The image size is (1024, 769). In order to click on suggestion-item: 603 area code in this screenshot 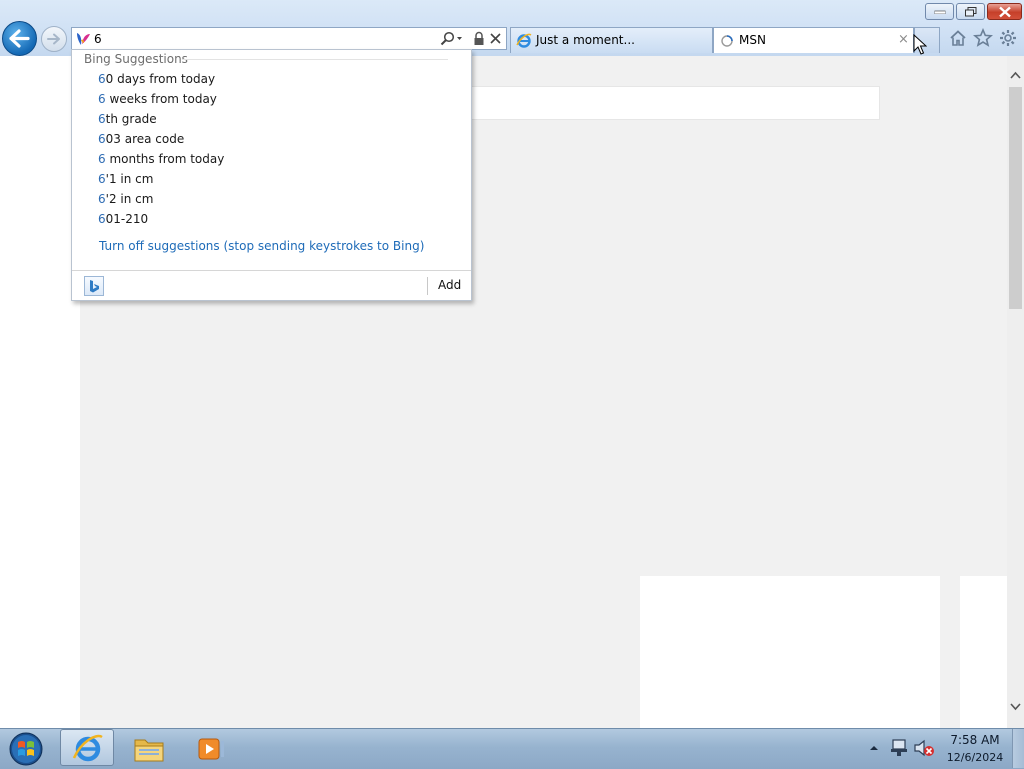, I will do `click(141, 139)`.